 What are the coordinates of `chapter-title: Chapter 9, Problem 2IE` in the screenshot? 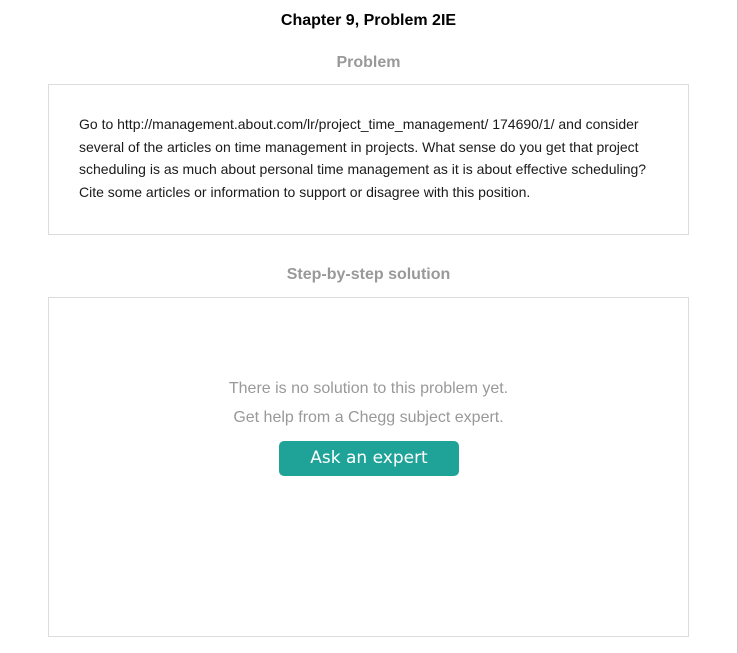 It's located at (368, 20).